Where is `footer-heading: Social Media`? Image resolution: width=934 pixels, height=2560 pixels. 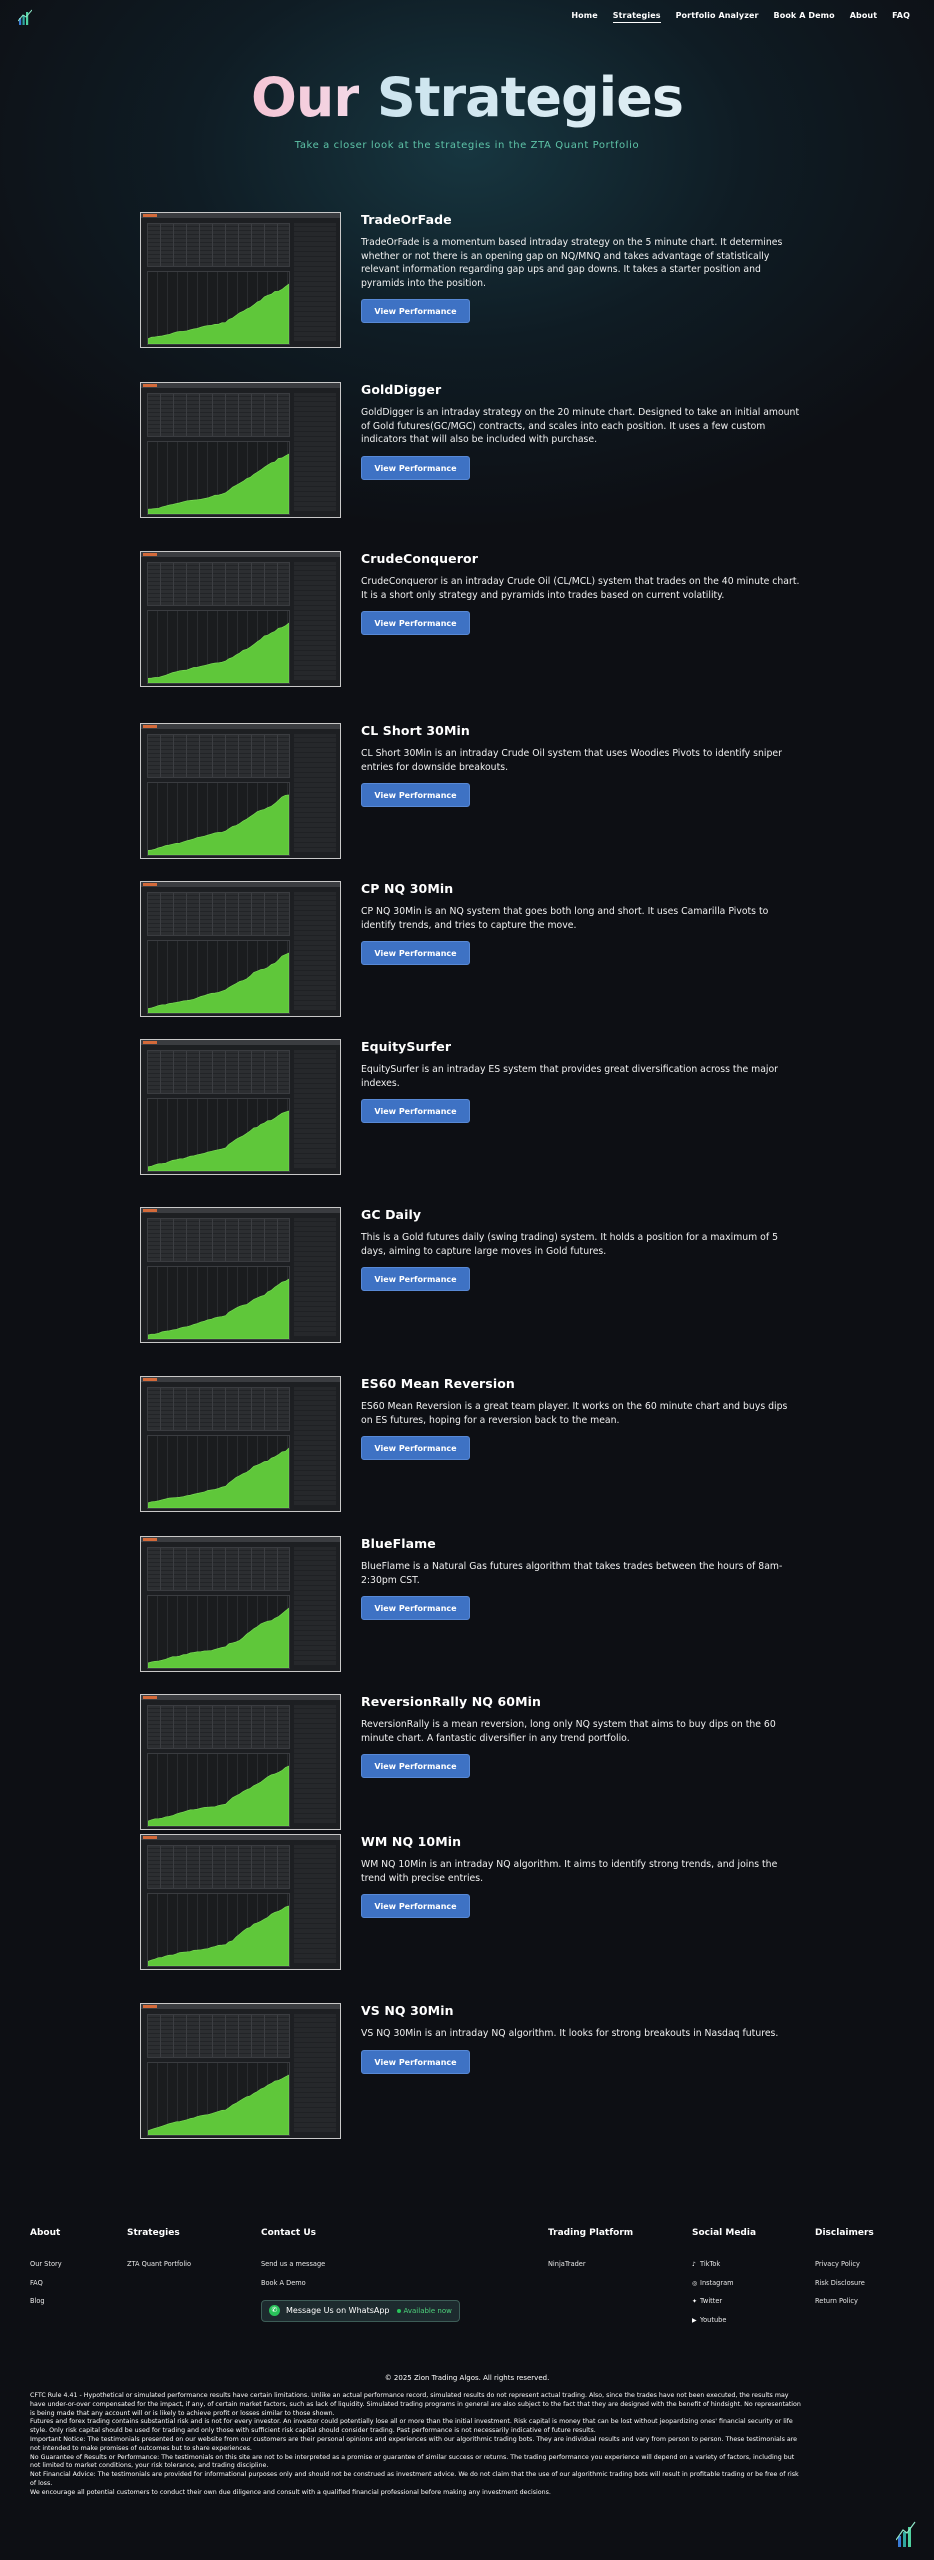
footer-heading: Social Media is located at coordinates (724, 2233).